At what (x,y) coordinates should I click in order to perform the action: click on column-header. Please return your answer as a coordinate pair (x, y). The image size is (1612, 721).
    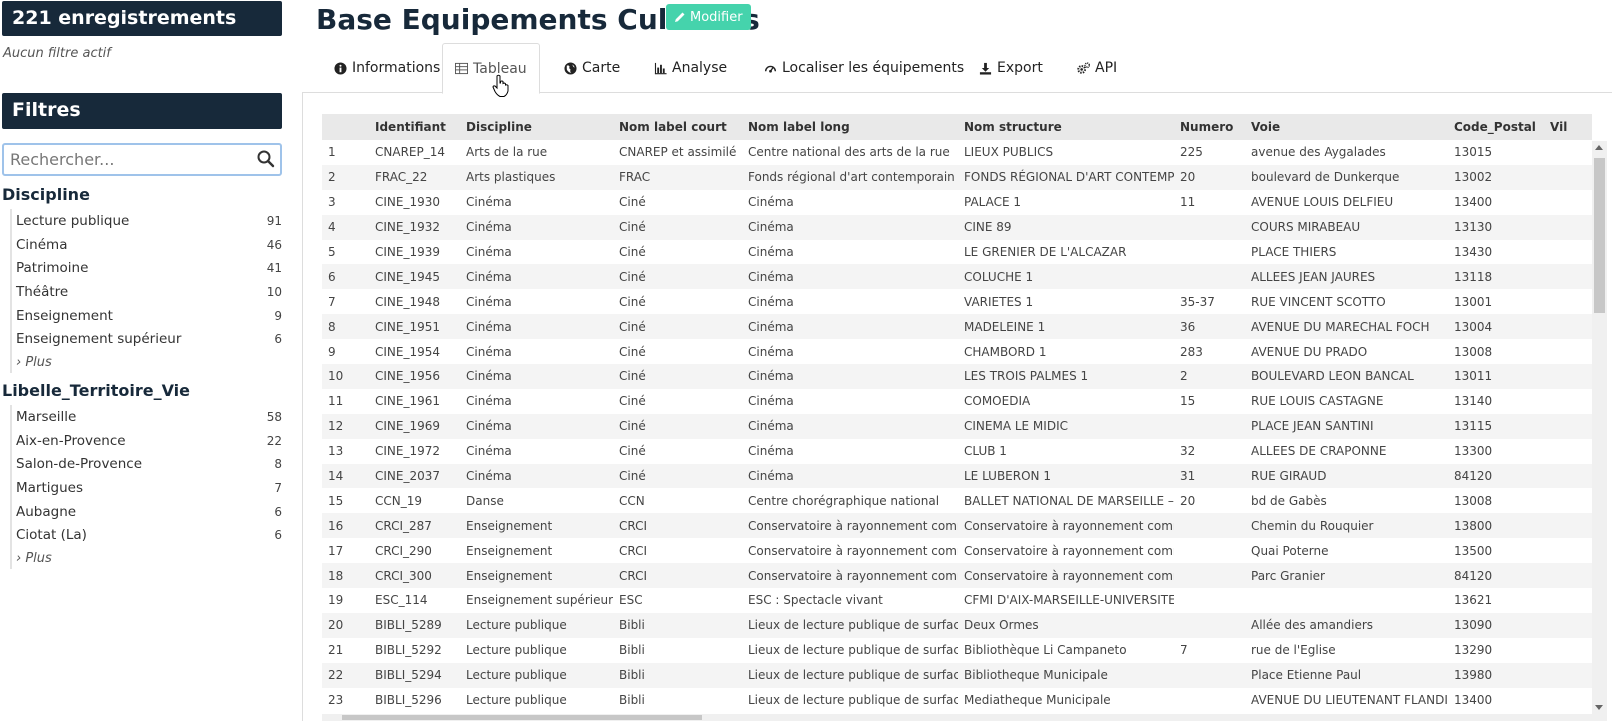
    Looking at the image, I should click on (345, 127).